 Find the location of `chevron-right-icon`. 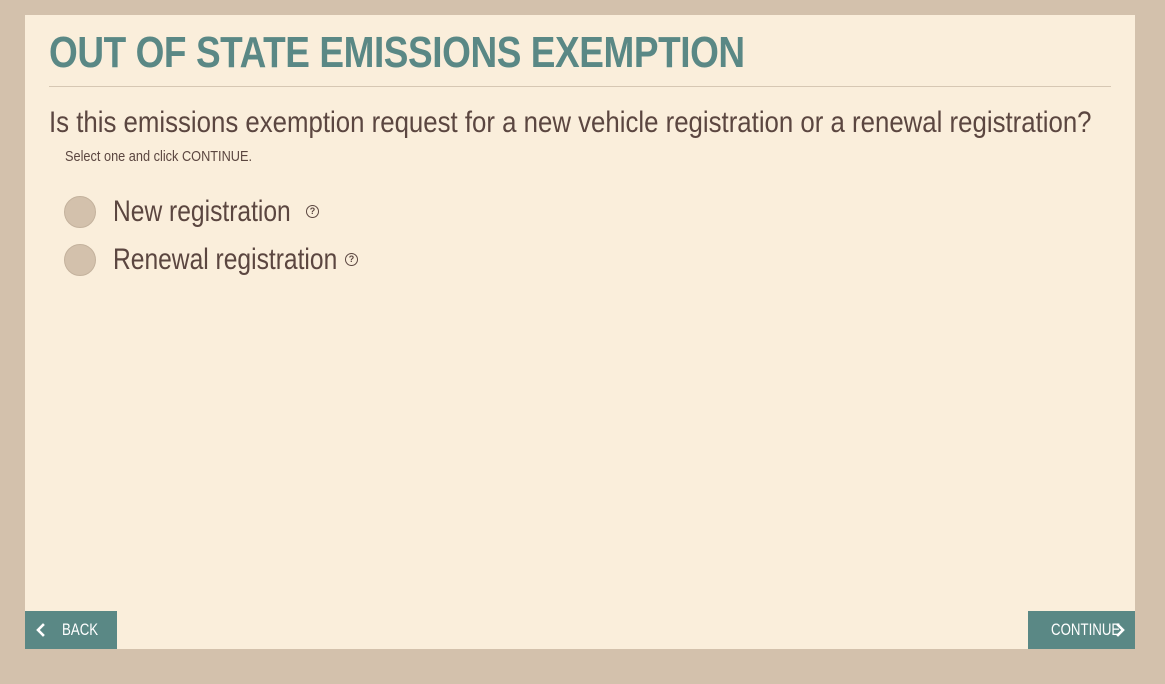

chevron-right-icon is located at coordinates (1120, 630).